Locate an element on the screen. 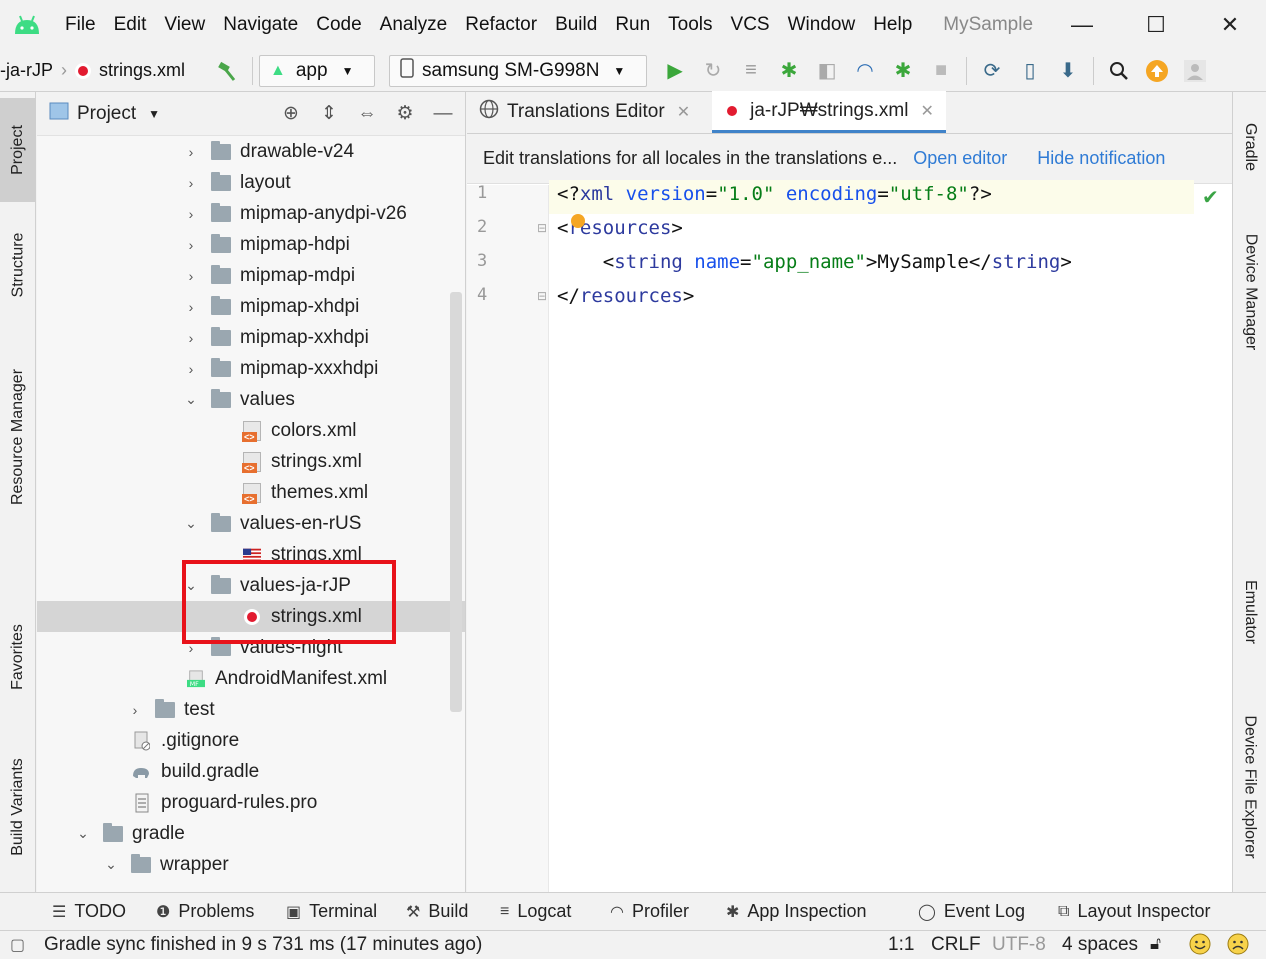 Image resolution: width=1266 pixels, height=959 pixels. menu-tools: Tools is located at coordinates (690, 25).